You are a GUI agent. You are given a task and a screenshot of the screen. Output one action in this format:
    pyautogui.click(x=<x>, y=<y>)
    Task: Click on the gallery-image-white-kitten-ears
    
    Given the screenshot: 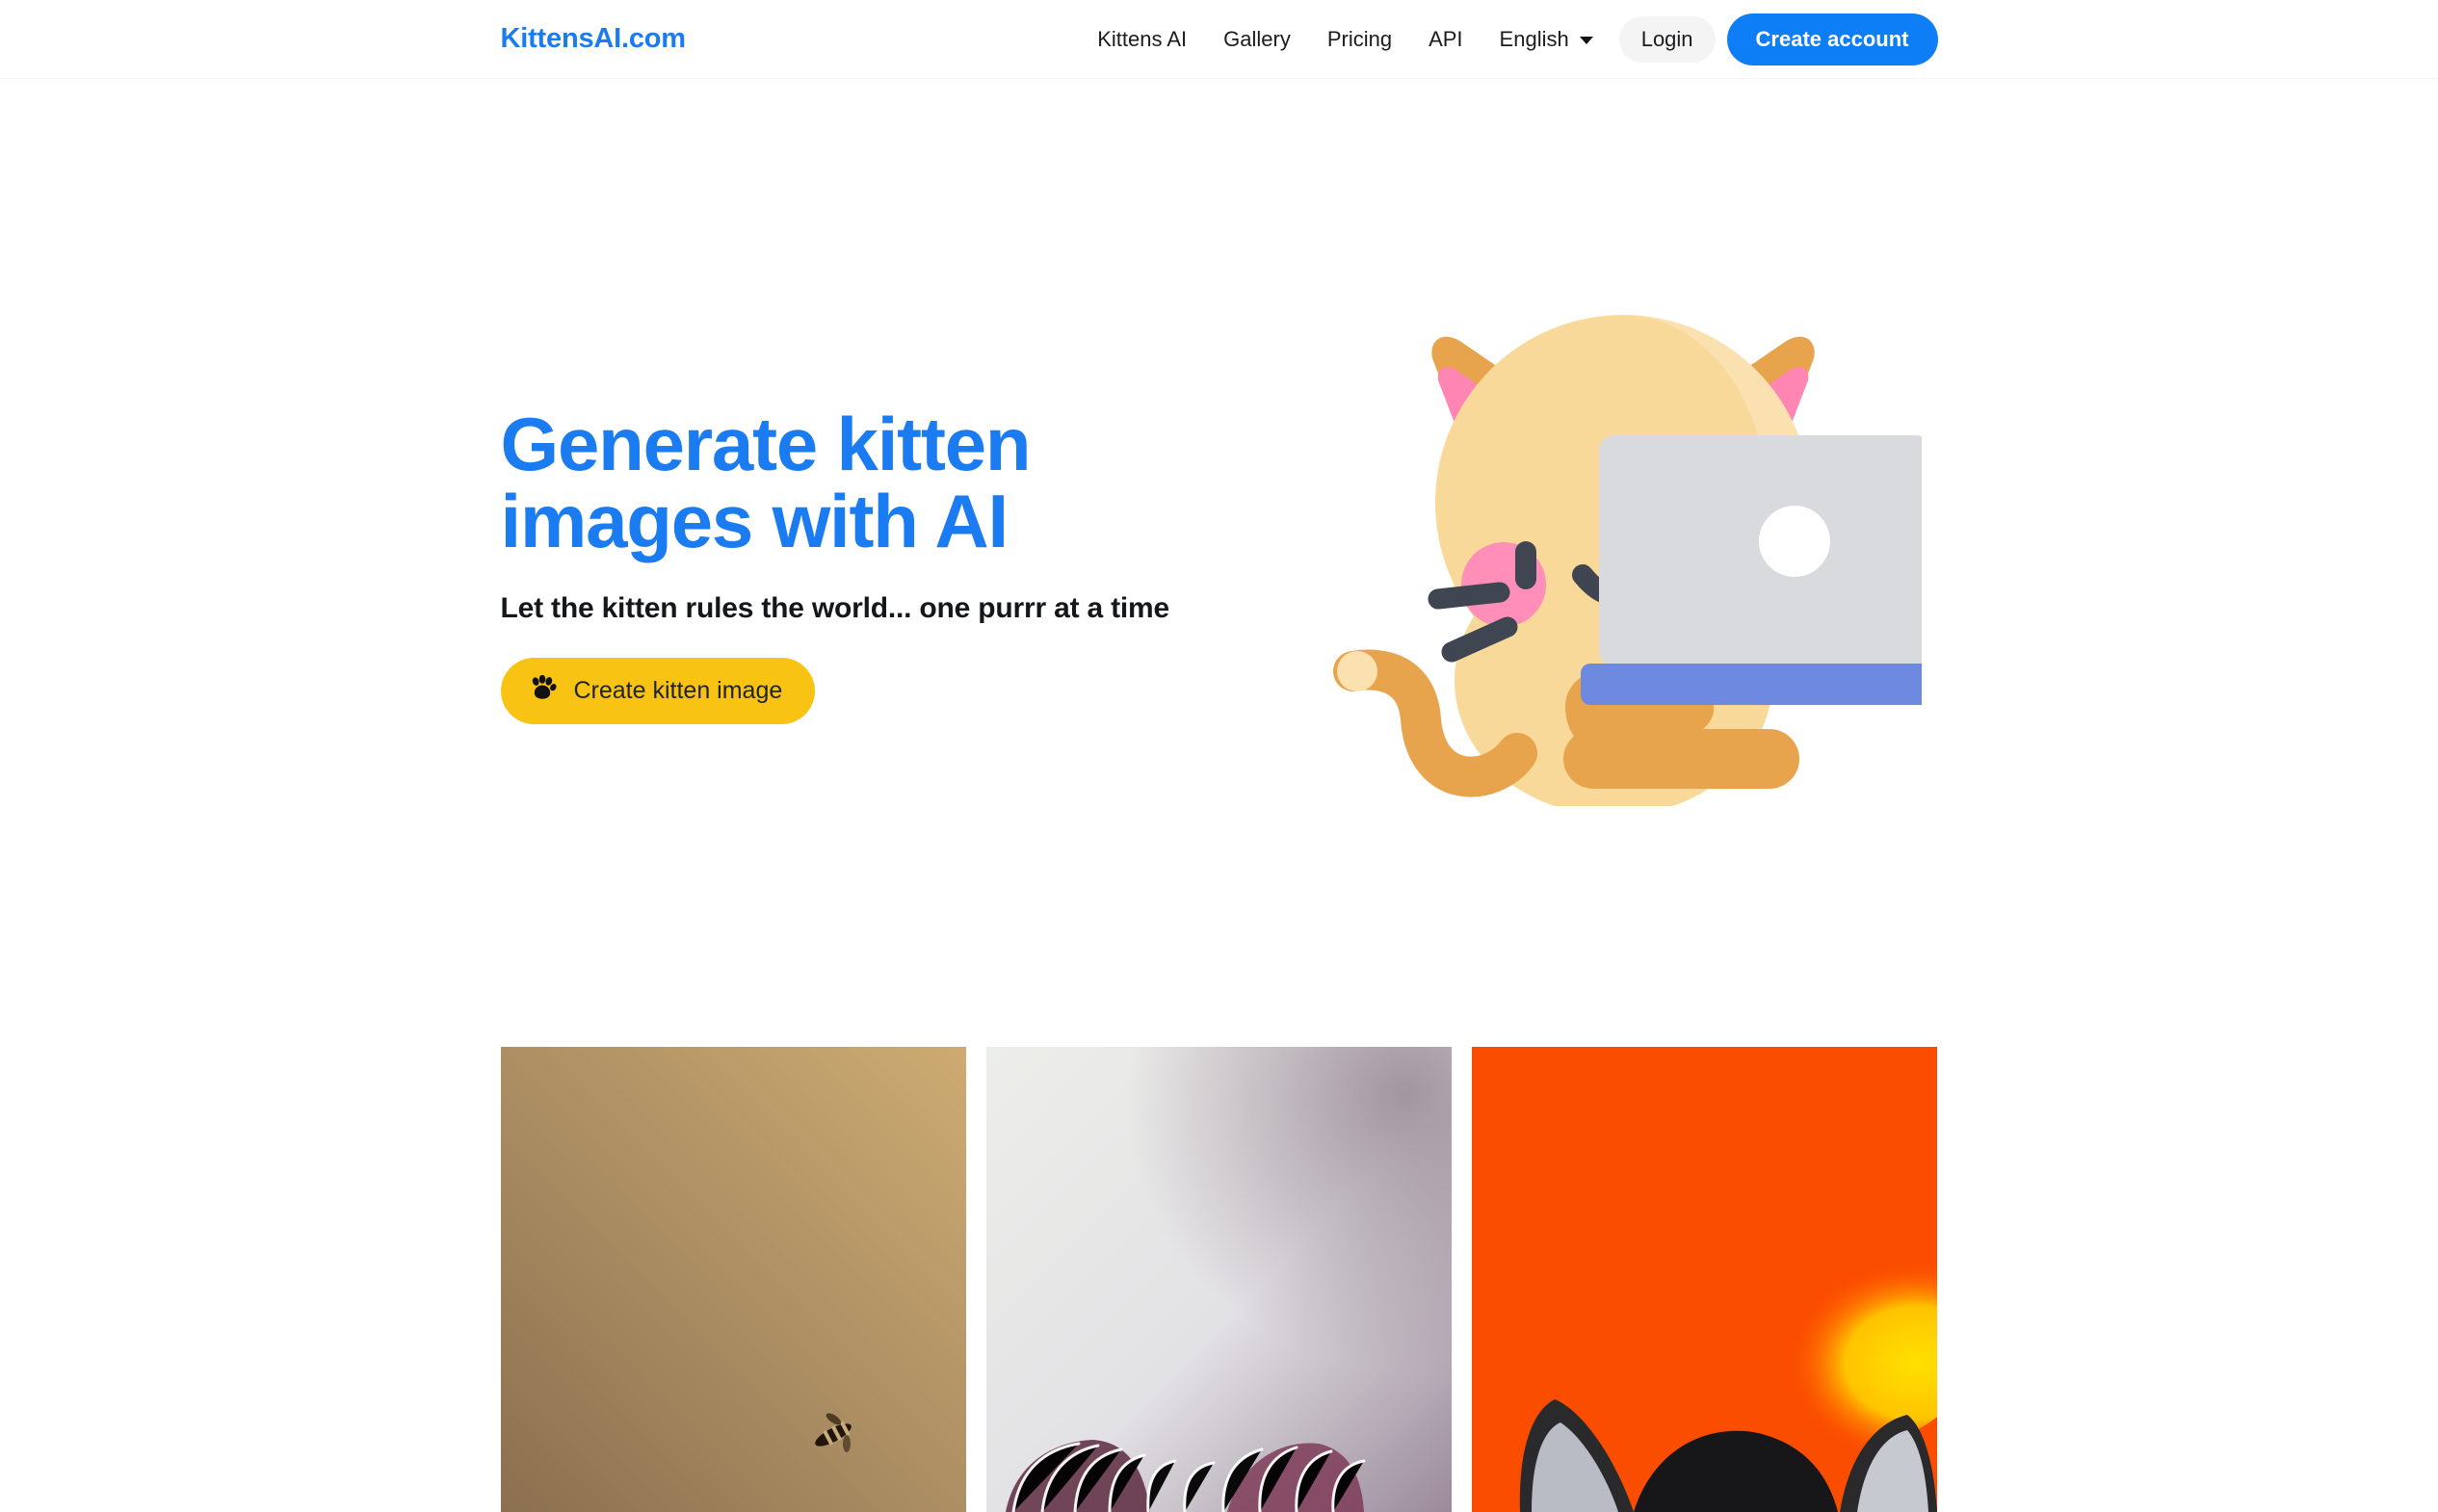 What is the action you would take?
    pyautogui.click(x=1218, y=1279)
    